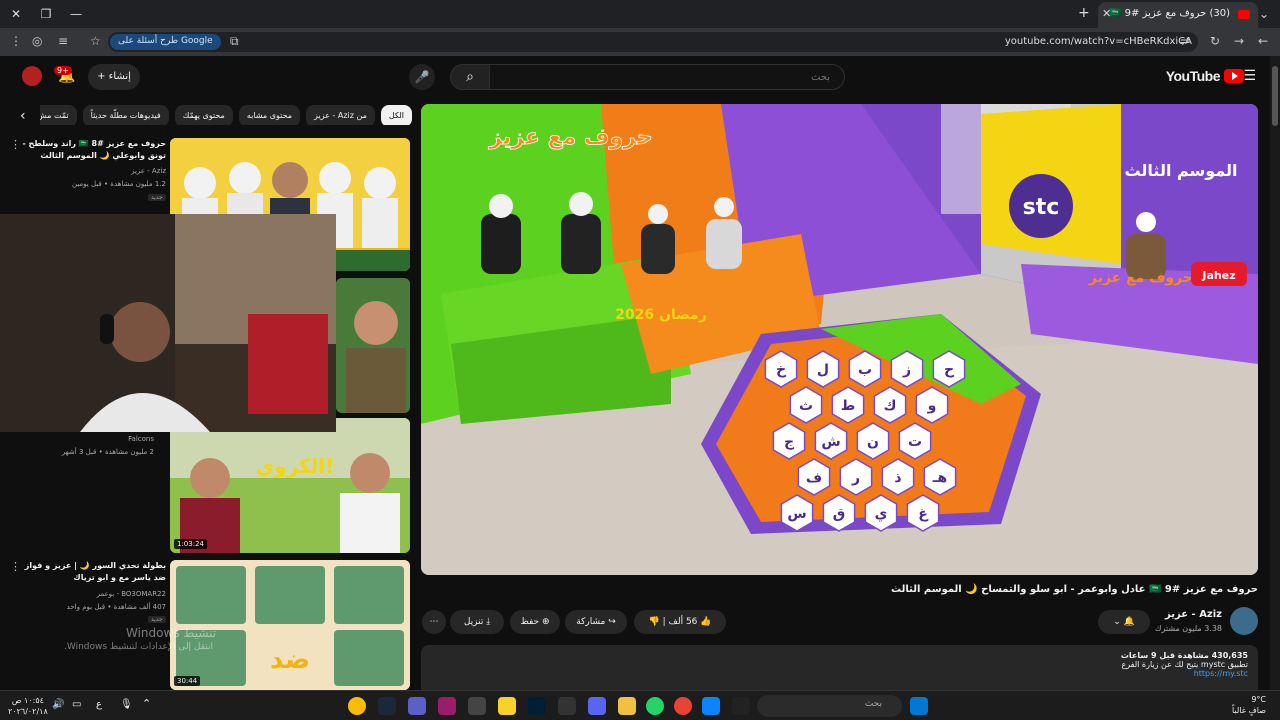 Image resolution: width=1280 pixels, height=720 pixels. I want to click on more-horizontal-icon: ⋯, so click(434, 622).